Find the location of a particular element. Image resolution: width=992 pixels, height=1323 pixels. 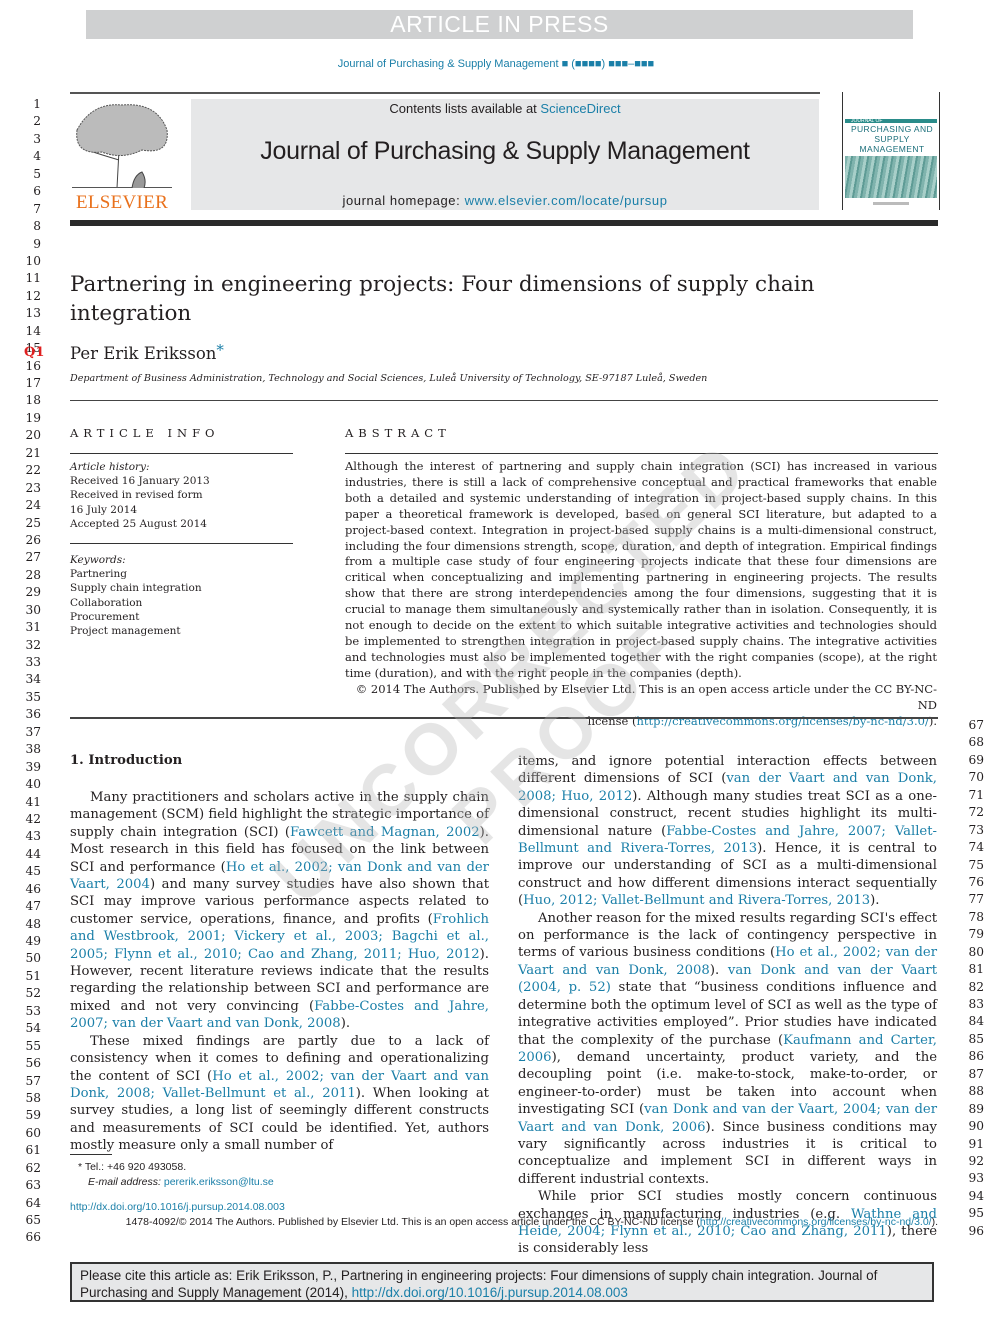

line-number: 29 is located at coordinates (33, 592).